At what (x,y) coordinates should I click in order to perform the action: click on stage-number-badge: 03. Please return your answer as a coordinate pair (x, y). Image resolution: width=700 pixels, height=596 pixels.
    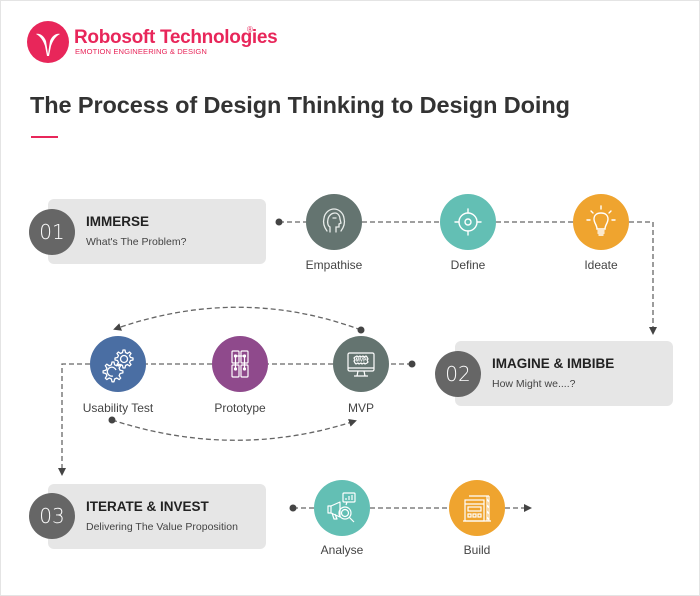
    Looking at the image, I should click on (52, 516).